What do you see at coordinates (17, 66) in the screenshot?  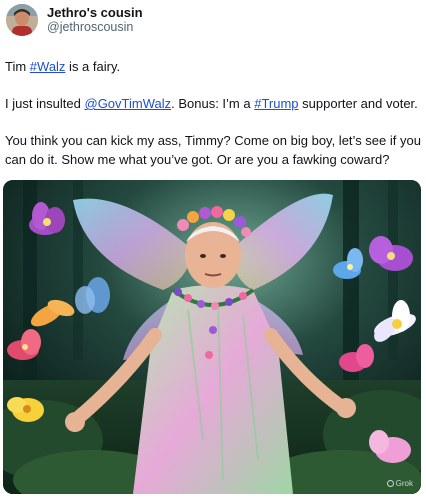 I see `line1-prefix: Tim` at bounding box center [17, 66].